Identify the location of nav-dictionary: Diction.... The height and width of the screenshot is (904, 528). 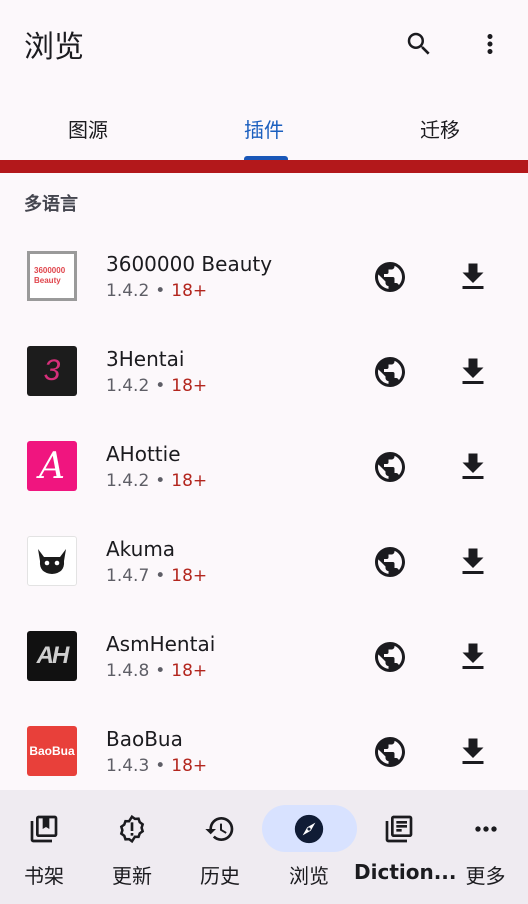
(405, 847).